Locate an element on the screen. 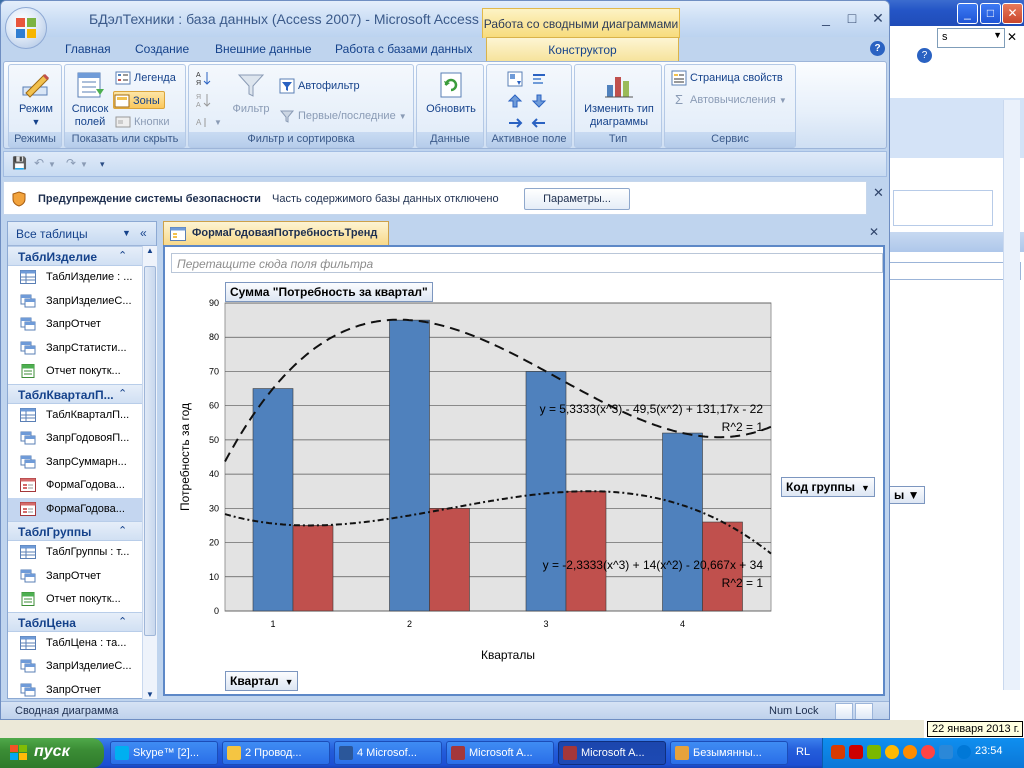 This screenshot has height=768, width=1024. change-chart-type-button: Изменить тип диаграммы is located at coordinates (619, 99).